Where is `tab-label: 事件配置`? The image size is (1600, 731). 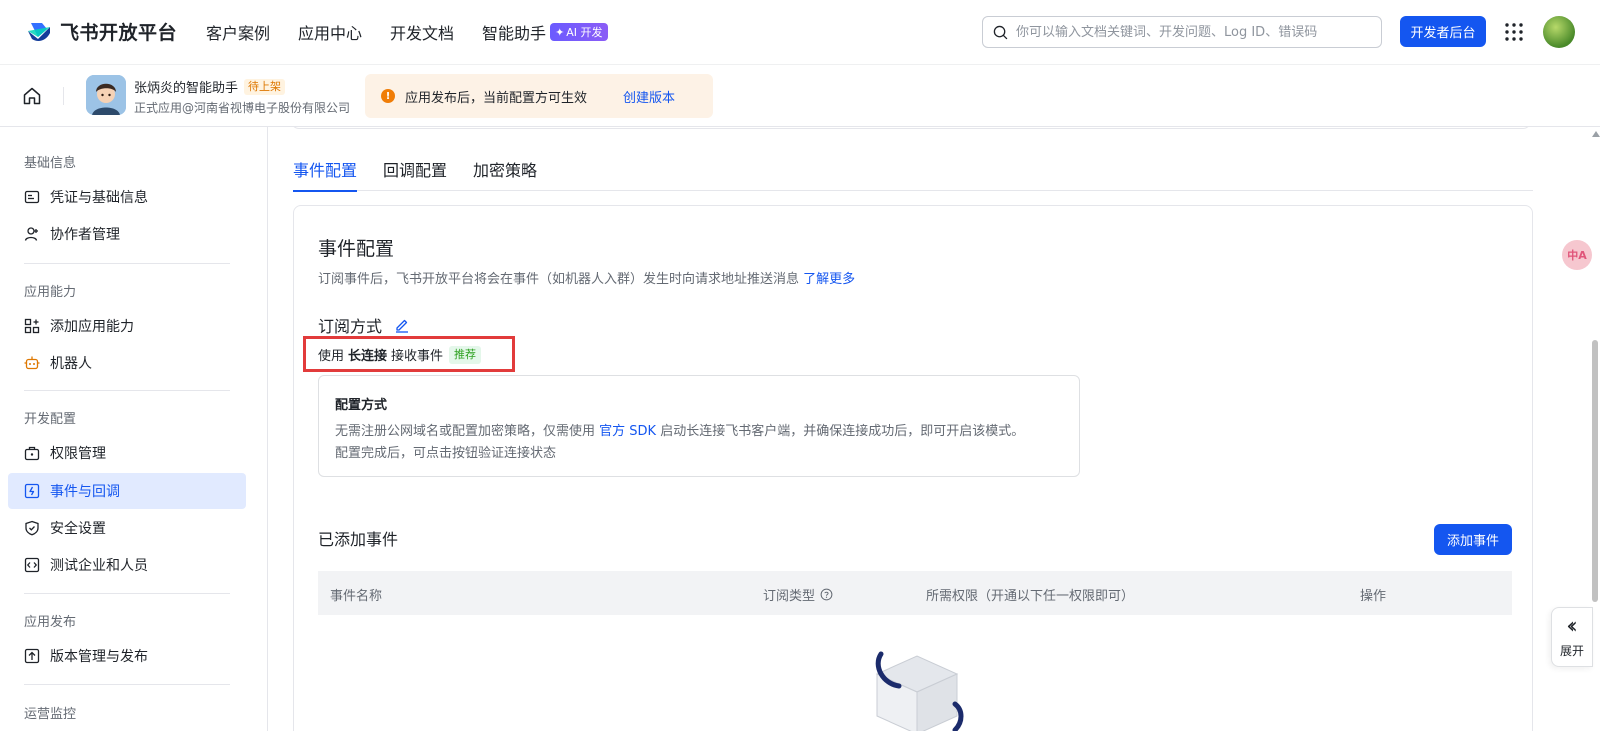 tab-label: 事件配置 is located at coordinates (325, 170).